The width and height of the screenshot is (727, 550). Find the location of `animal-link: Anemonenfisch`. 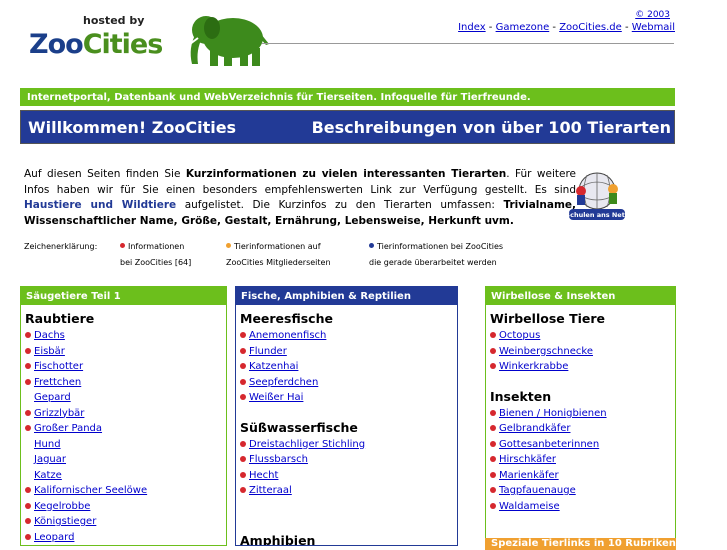

animal-link: Anemonenfisch is located at coordinates (287, 335).